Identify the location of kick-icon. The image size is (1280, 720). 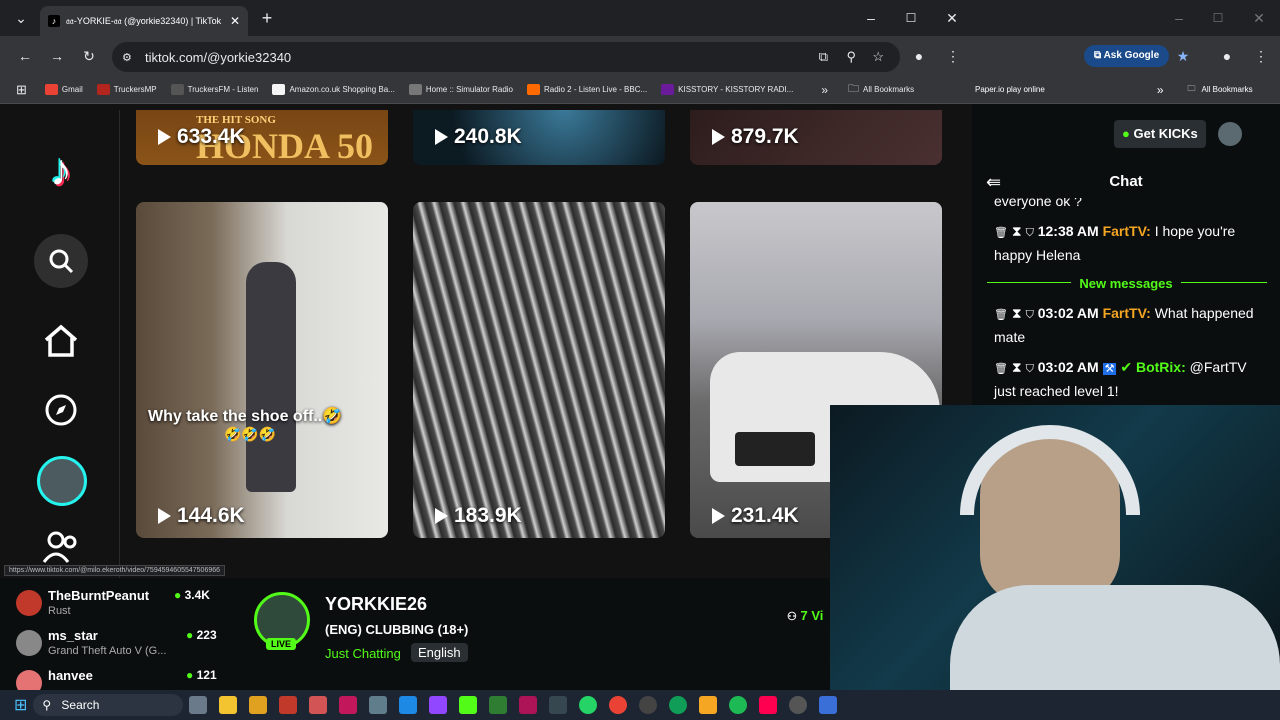
(468, 705).